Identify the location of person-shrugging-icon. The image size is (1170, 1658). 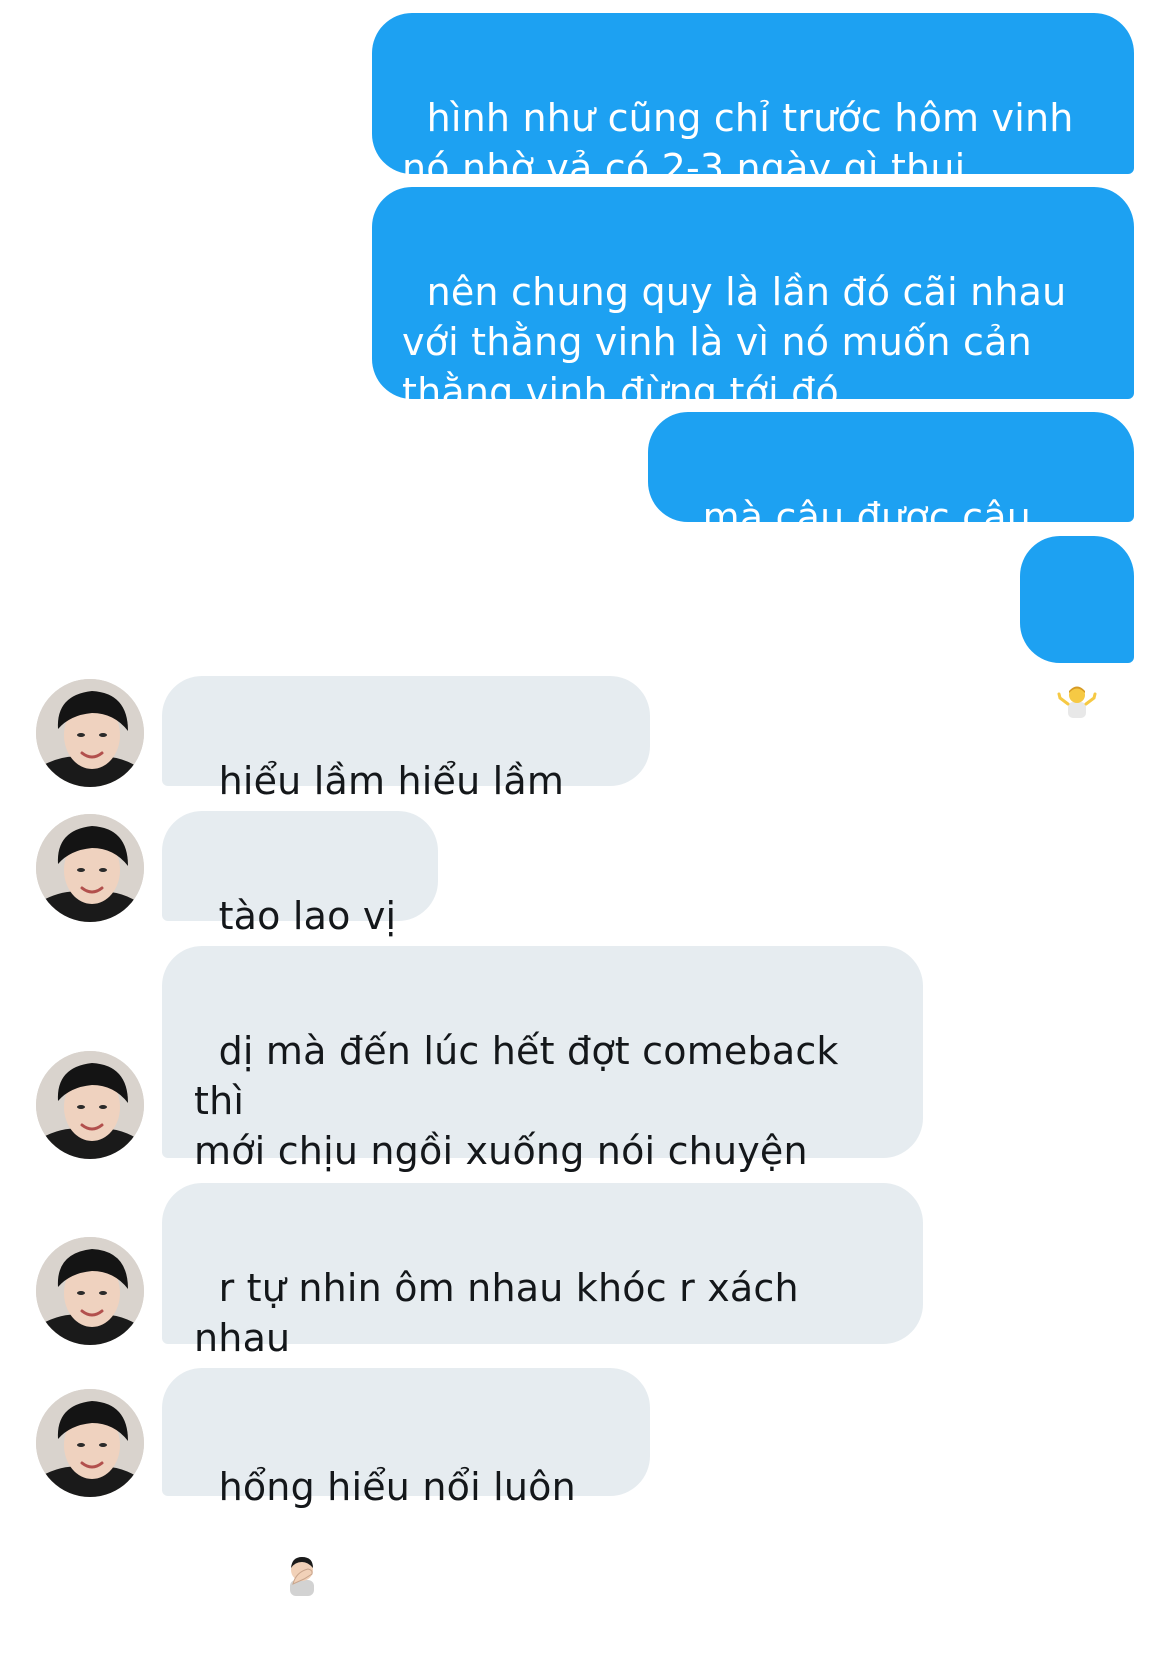
(1095, 682).